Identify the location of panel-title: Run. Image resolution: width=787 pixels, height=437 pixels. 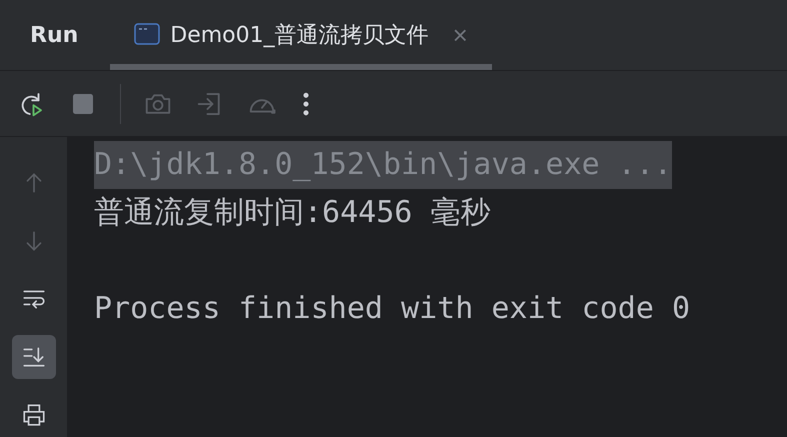
(54, 36).